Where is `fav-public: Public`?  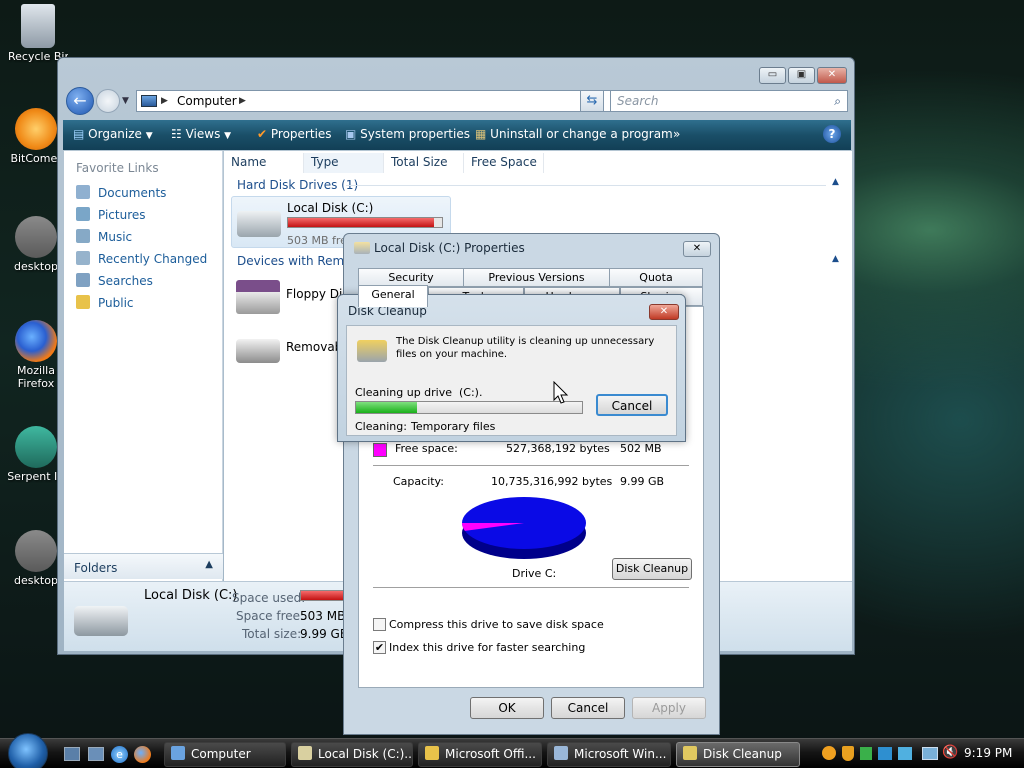
fav-public: Public is located at coordinates (105, 302).